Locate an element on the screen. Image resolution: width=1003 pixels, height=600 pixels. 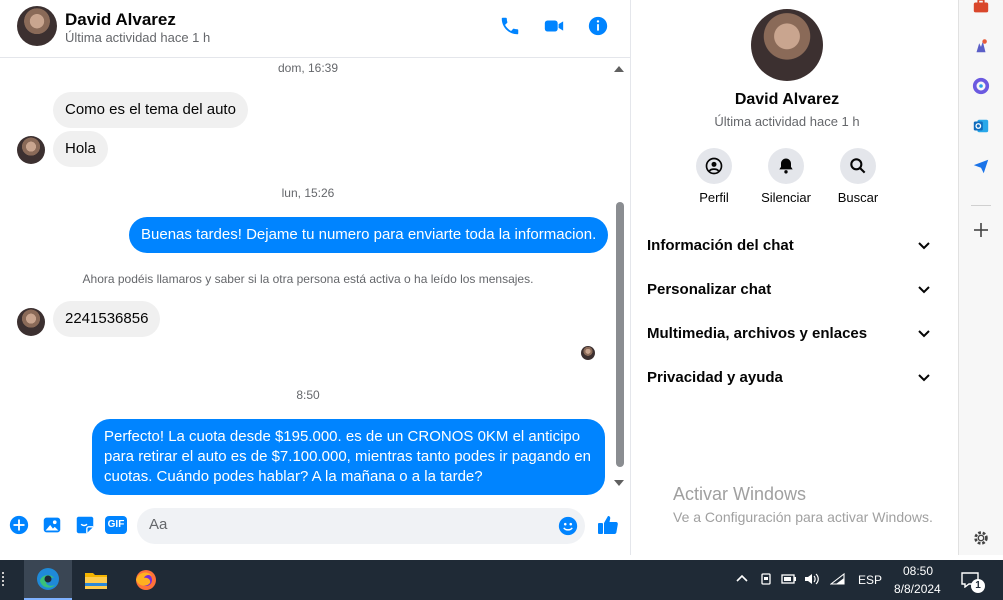
scroll-up-arrow-icon is located at coordinates (619, 69).